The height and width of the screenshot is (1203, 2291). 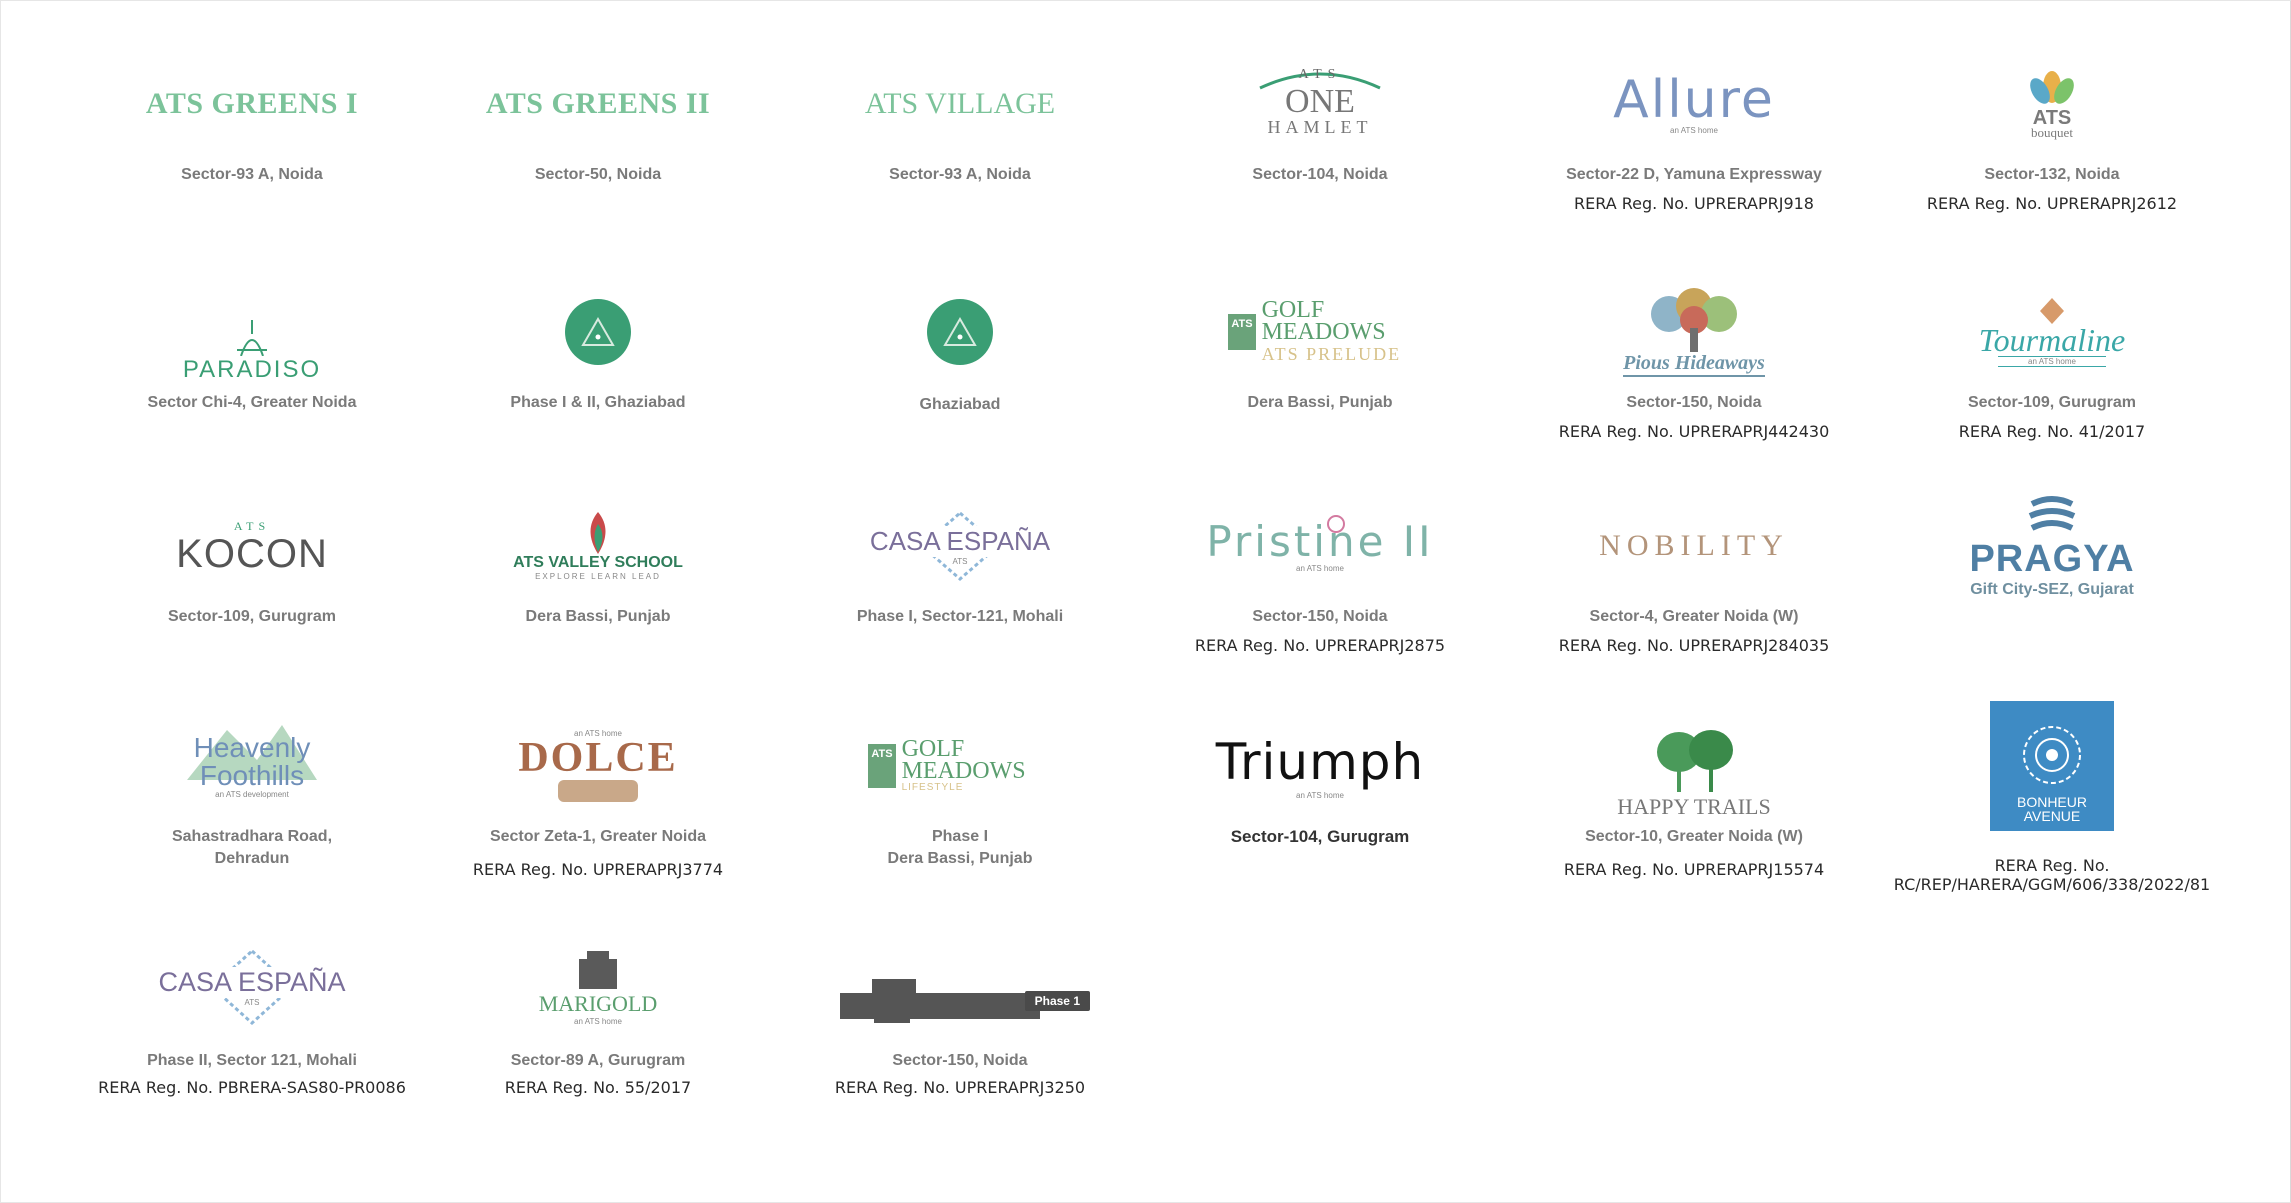 I want to click on project-location: Sector-132, Noida, so click(x=2052, y=174).